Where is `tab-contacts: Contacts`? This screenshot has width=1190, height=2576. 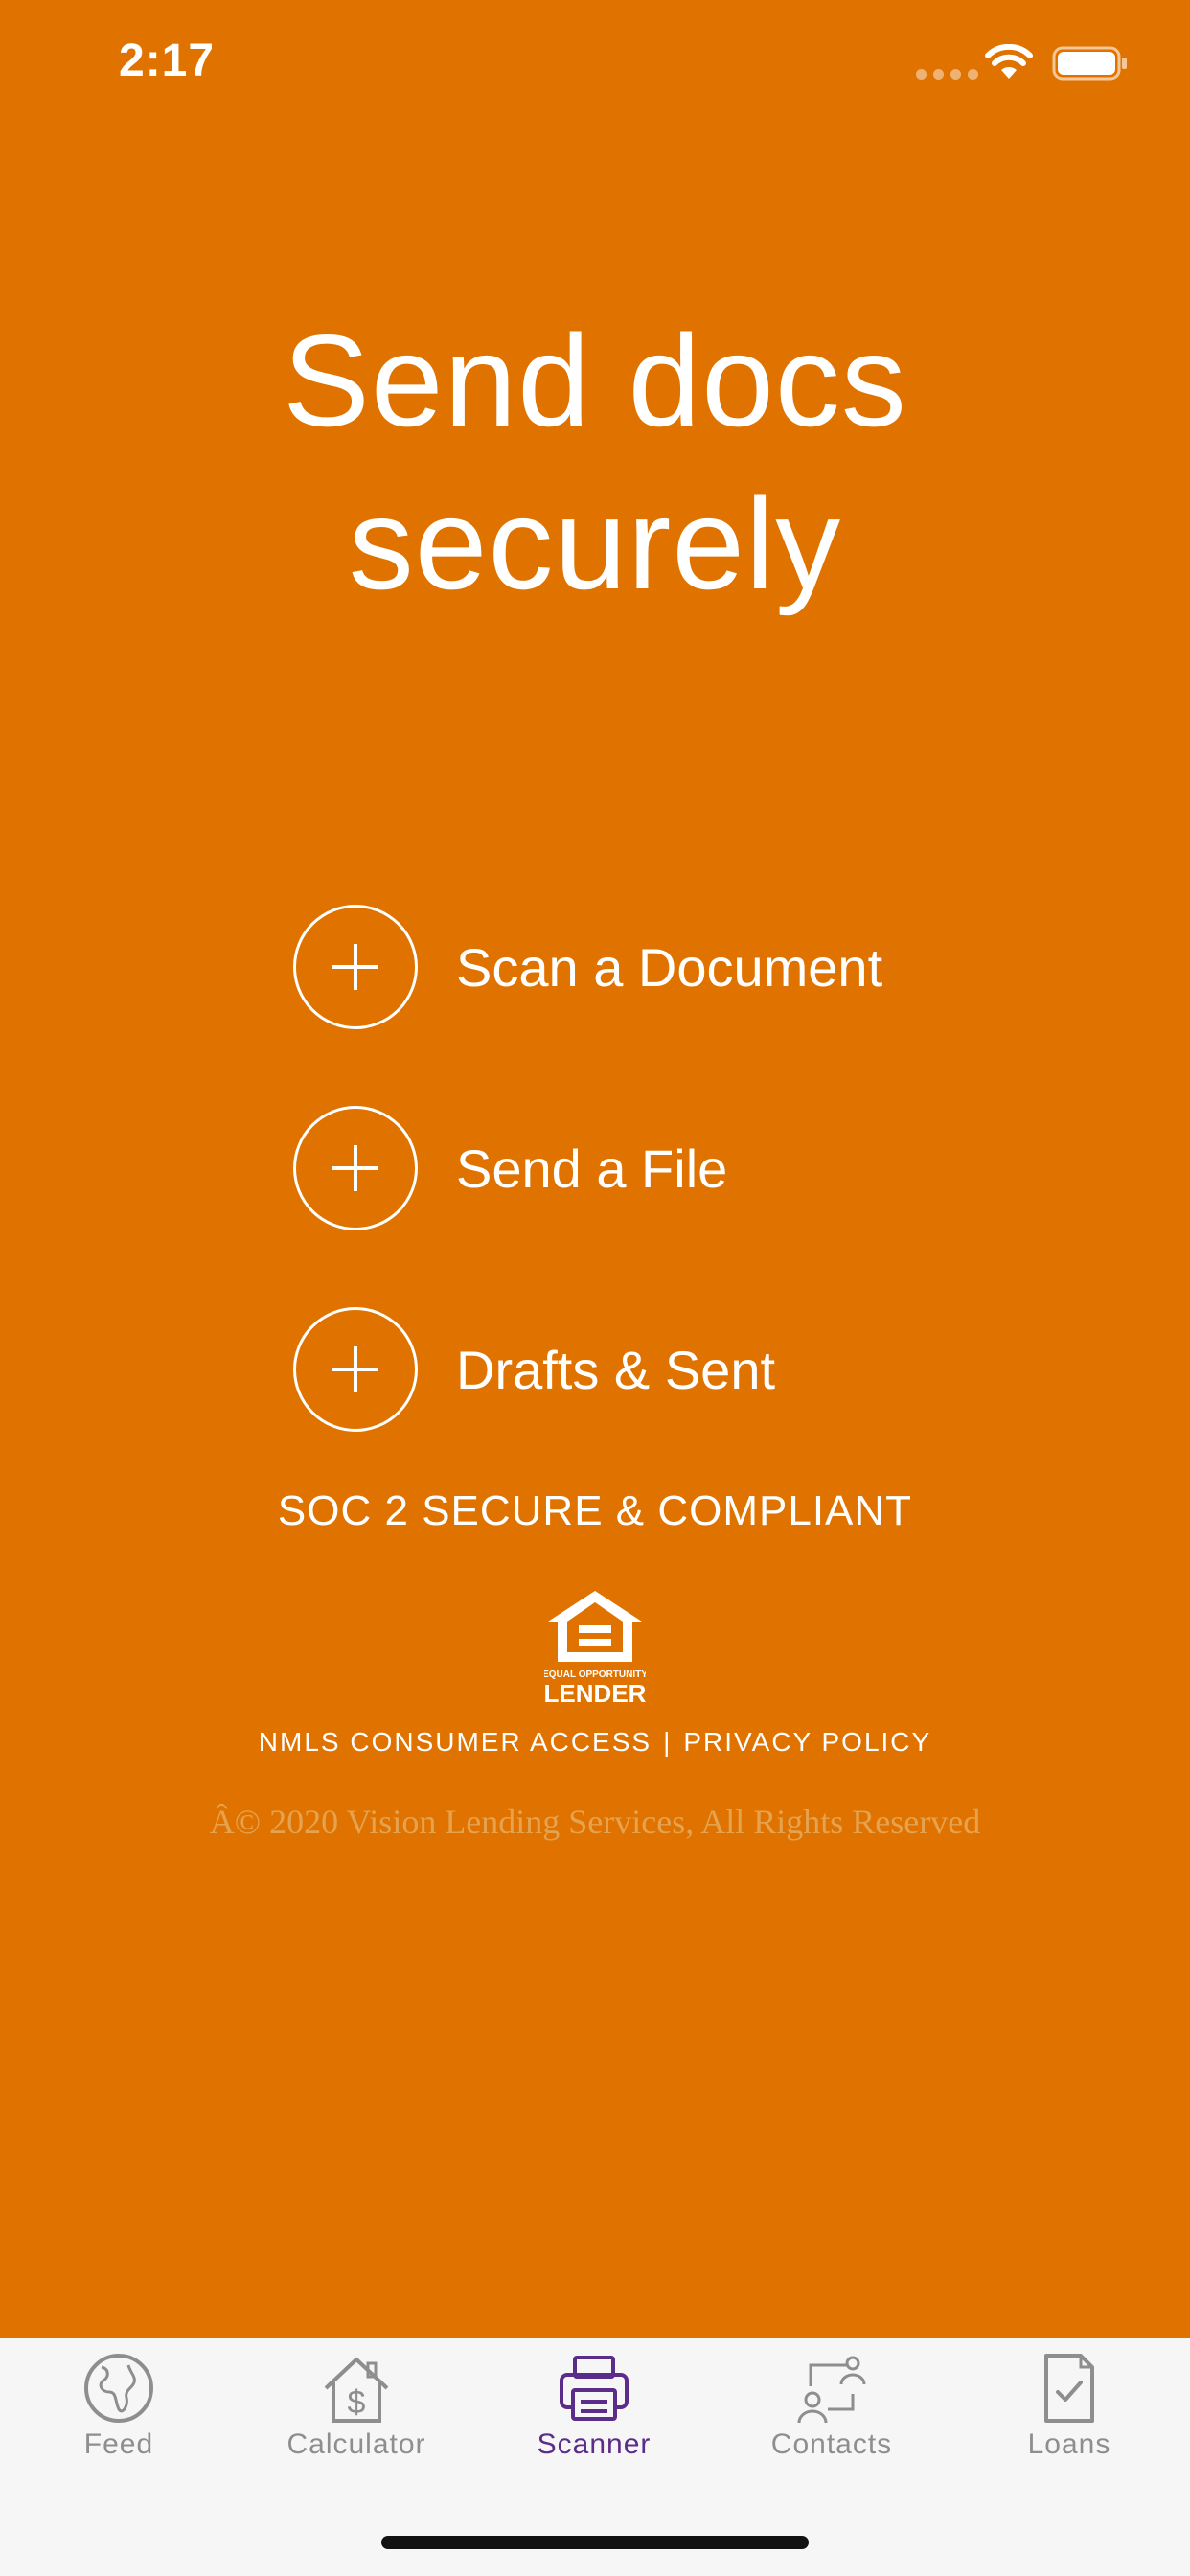
tab-contacts: Contacts is located at coordinates (832, 2419).